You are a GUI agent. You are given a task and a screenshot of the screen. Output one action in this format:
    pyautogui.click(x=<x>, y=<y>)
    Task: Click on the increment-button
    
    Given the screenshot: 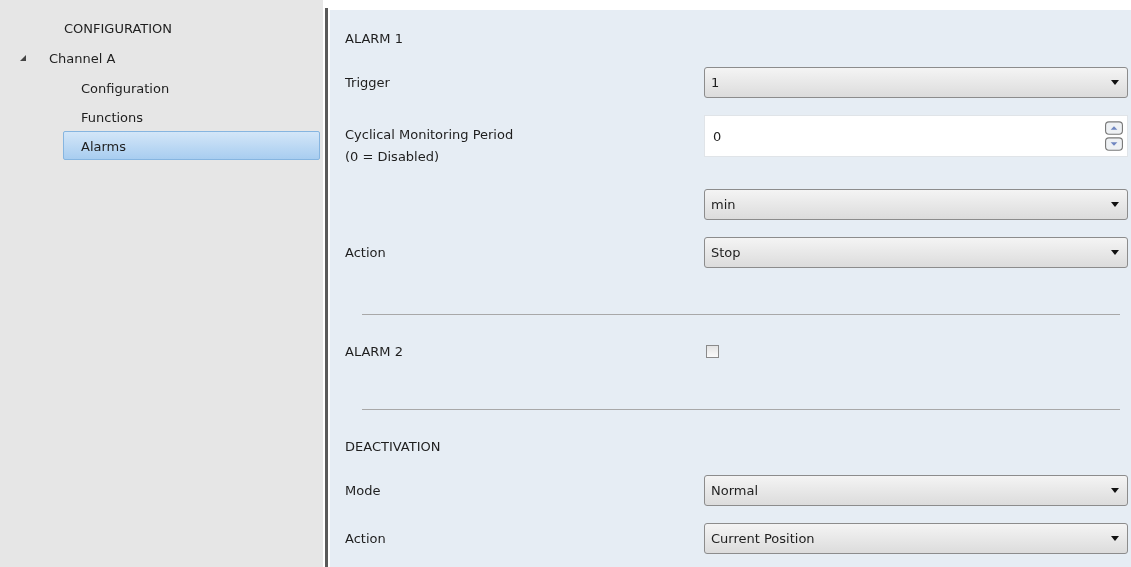 What is the action you would take?
    pyautogui.click(x=1114, y=128)
    